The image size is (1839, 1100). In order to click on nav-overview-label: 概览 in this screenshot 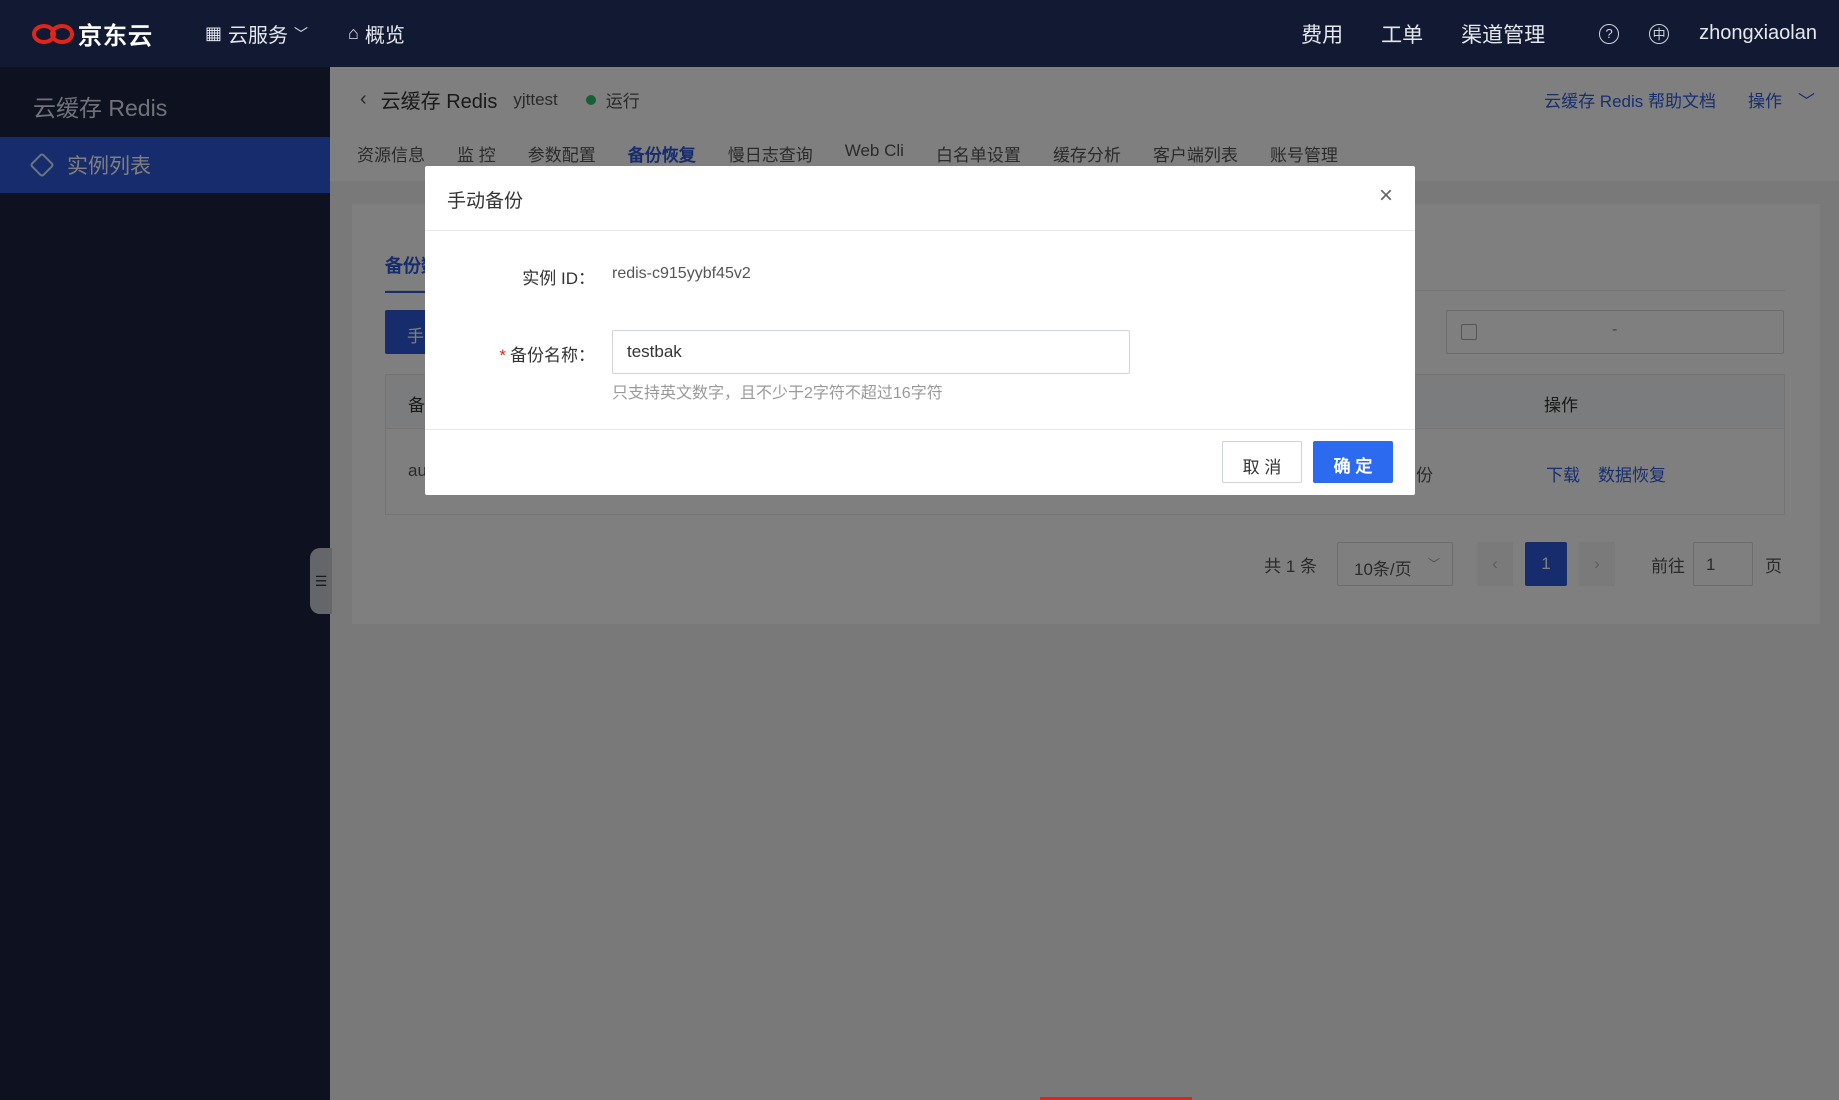, I will do `click(384, 36)`.